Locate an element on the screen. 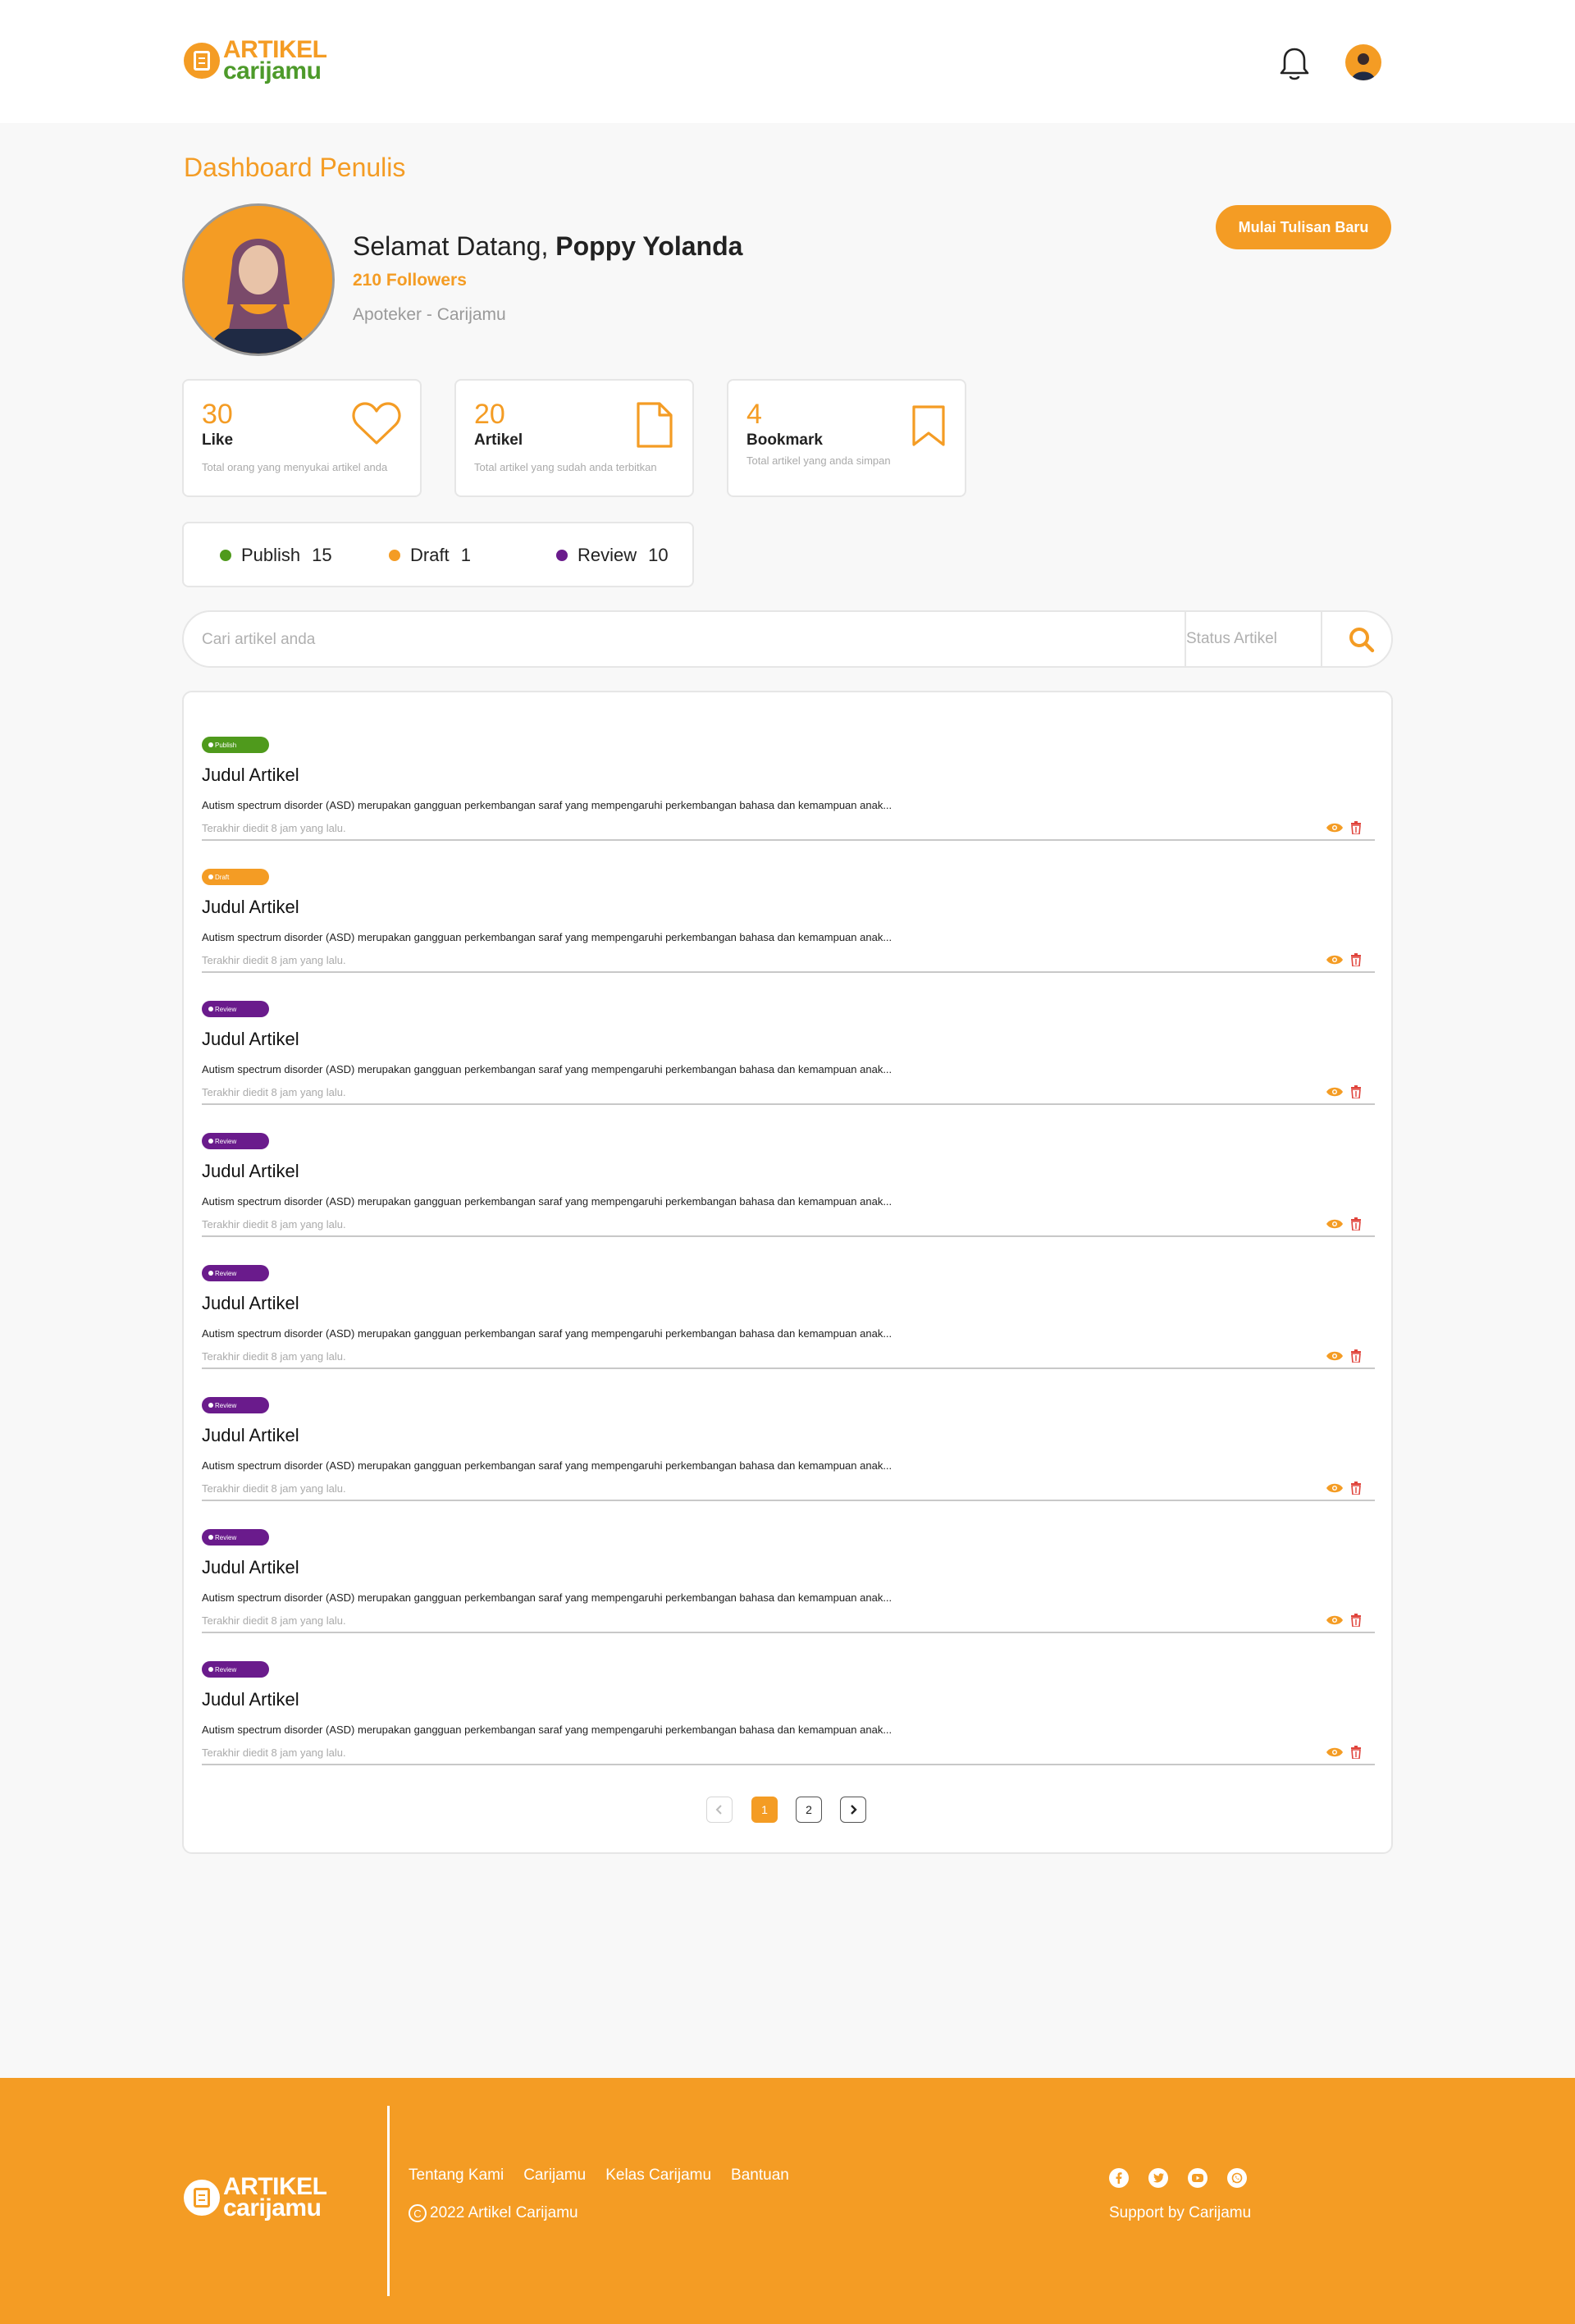 This screenshot has width=1575, height=2324. status-label: Publish is located at coordinates (271, 555).